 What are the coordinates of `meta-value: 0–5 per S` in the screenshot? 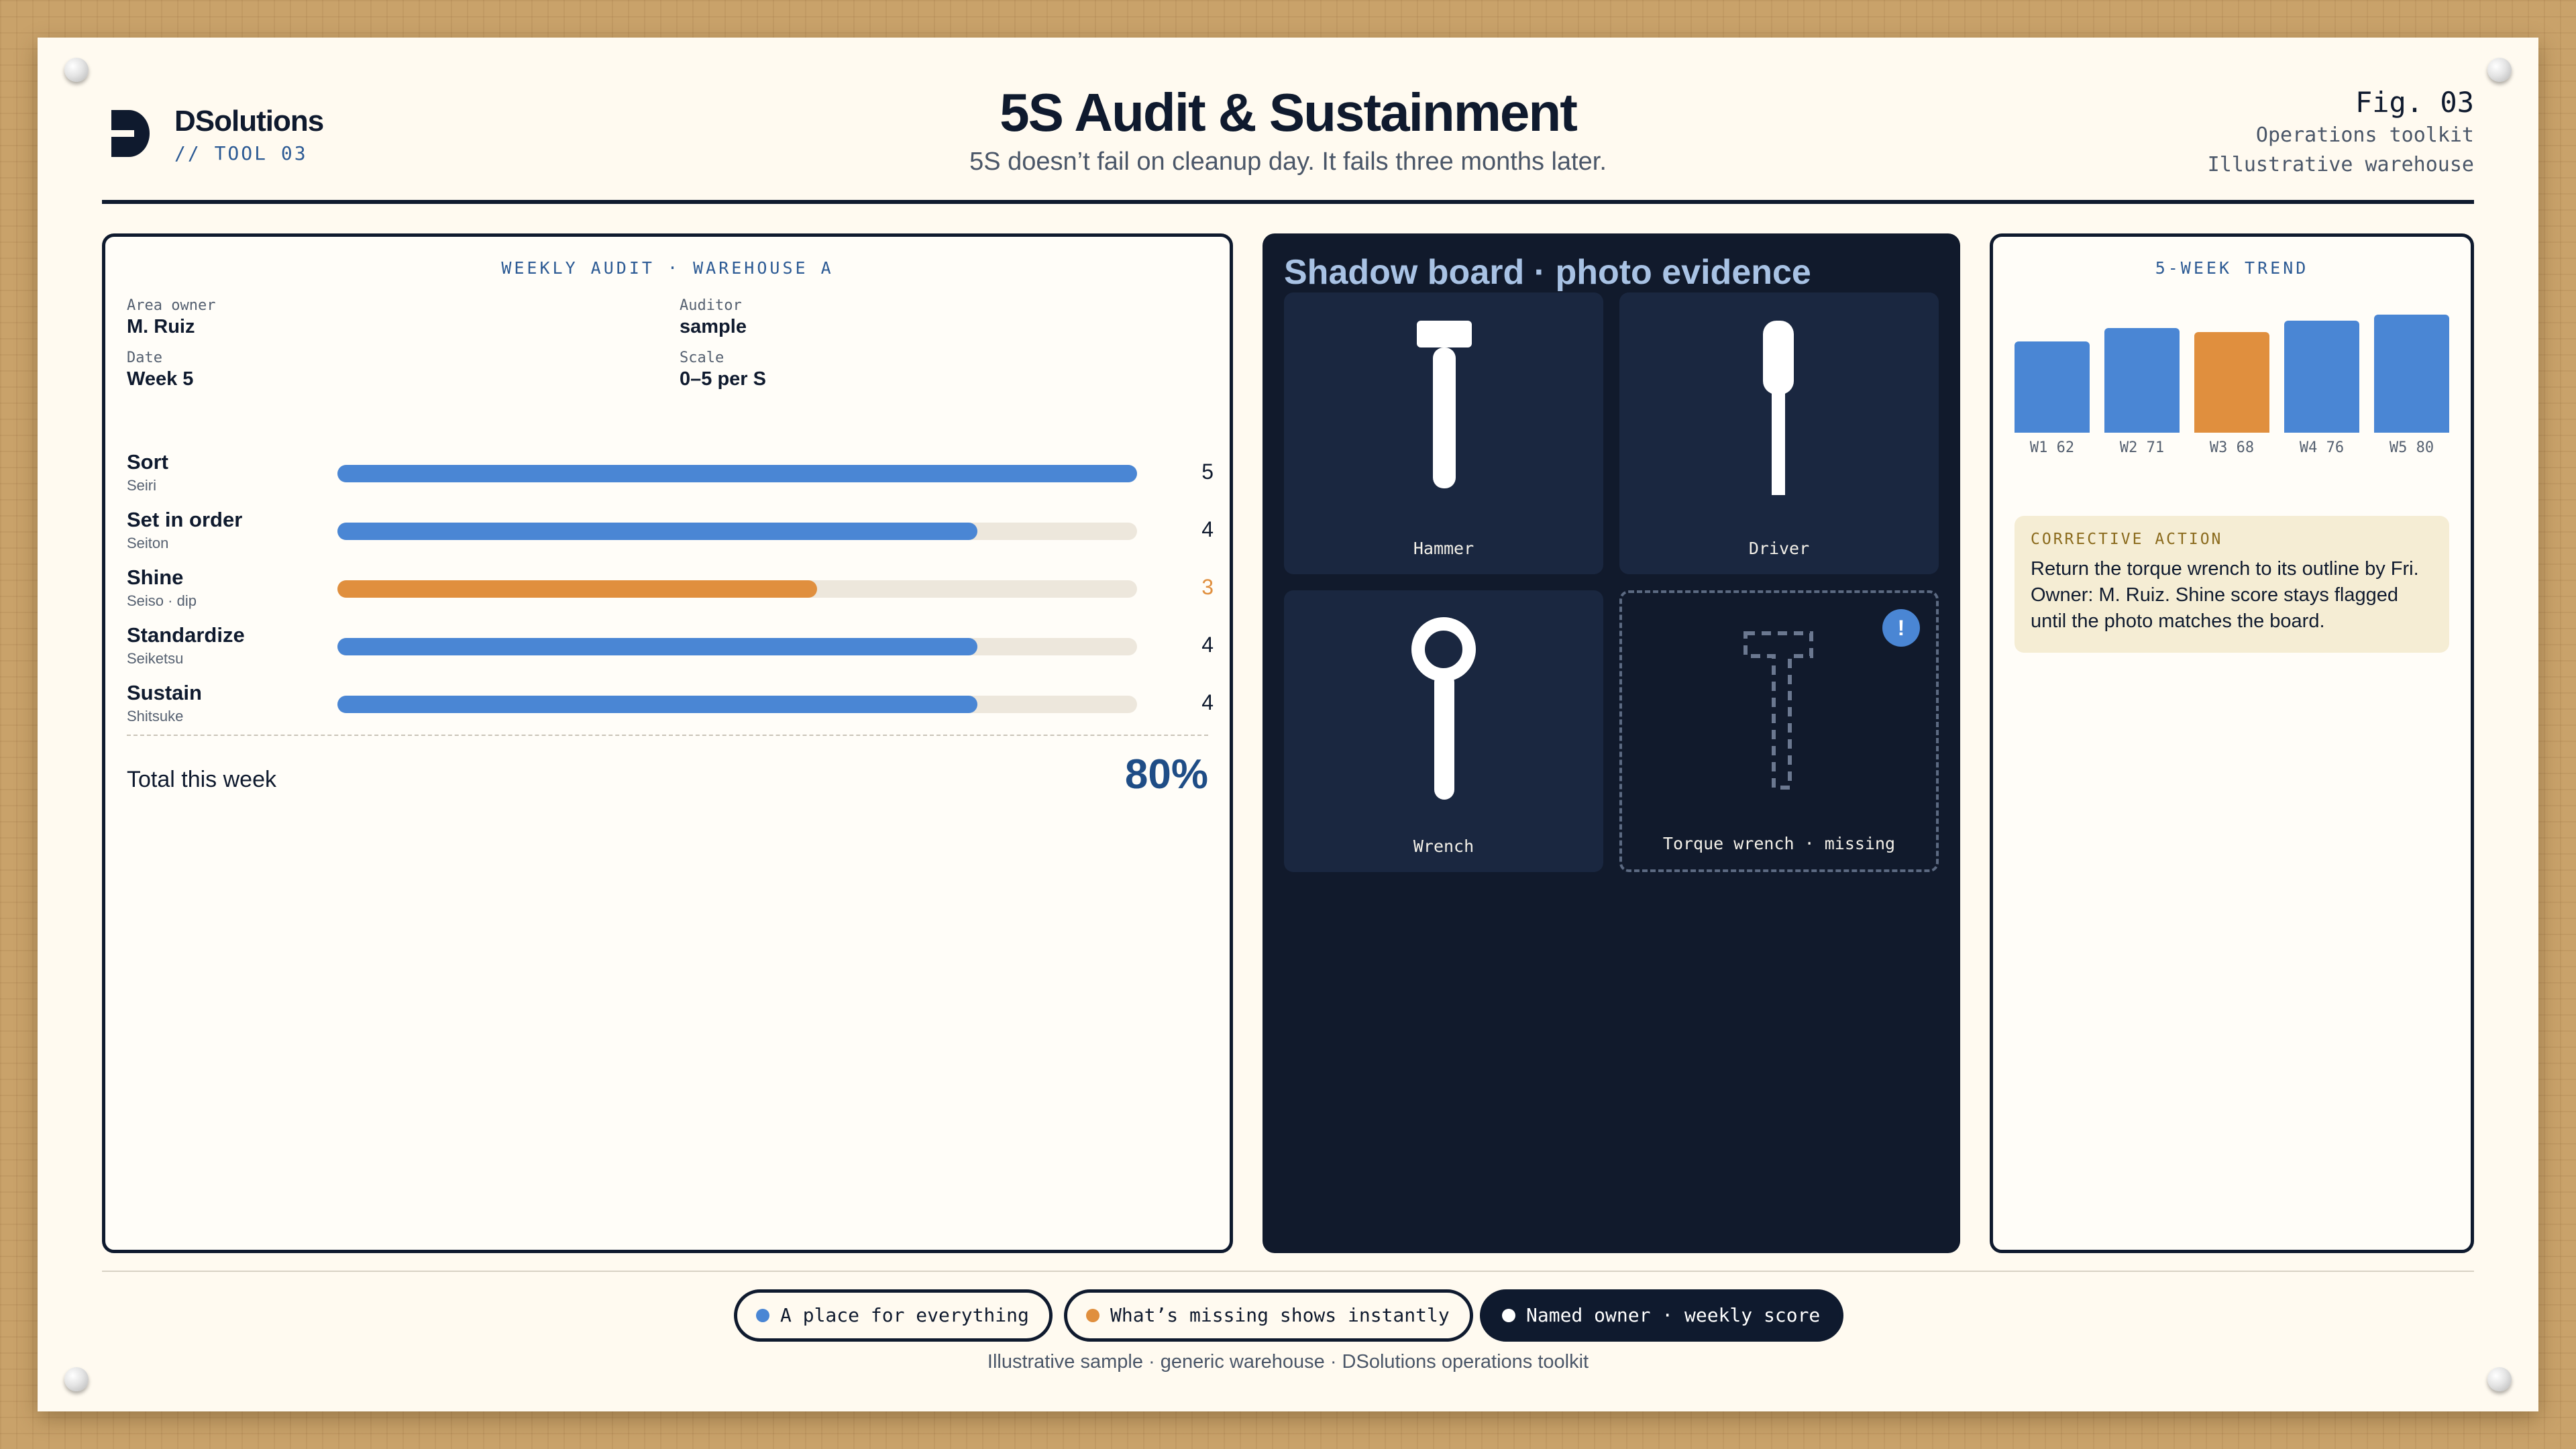 It's located at (723, 379).